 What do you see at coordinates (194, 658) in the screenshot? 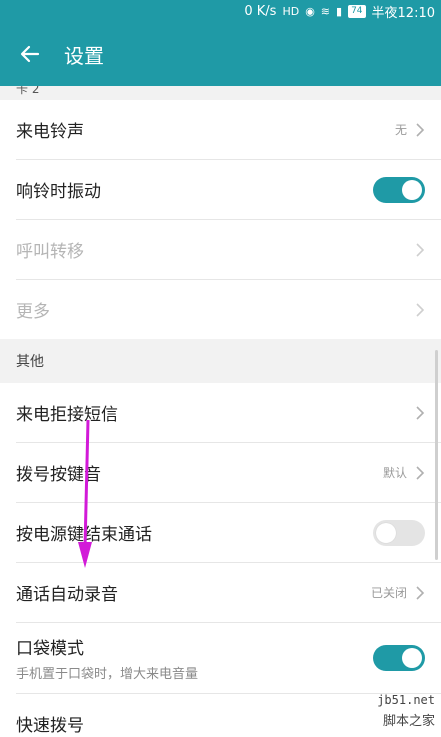
I see `row-text: 口袋模式 手机置于口袋时，增大来电音量` at bounding box center [194, 658].